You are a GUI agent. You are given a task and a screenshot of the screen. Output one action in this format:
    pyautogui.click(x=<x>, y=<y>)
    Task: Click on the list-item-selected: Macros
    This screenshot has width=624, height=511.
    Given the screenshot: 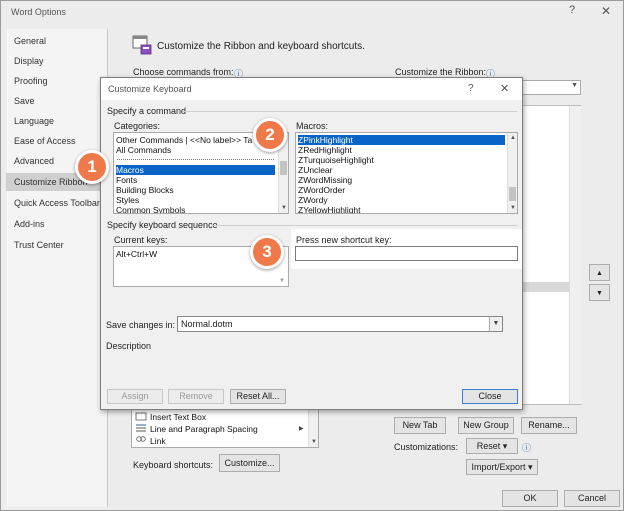 What is the action you would take?
    pyautogui.click(x=195, y=170)
    